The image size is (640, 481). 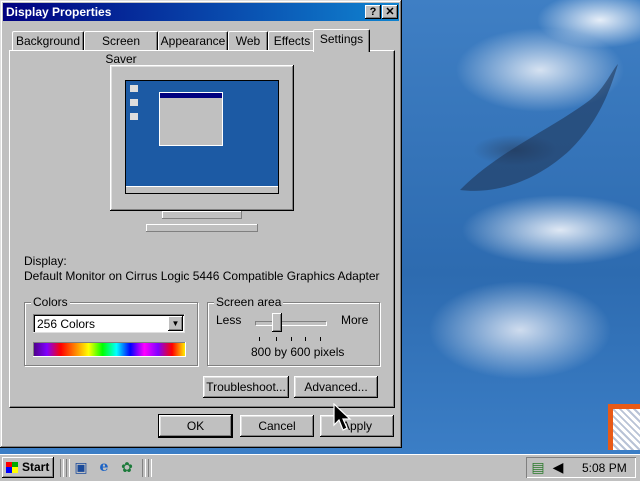 What do you see at coordinates (277, 426) in the screenshot?
I see `cancel-button: Cancel` at bounding box center [277, 426].